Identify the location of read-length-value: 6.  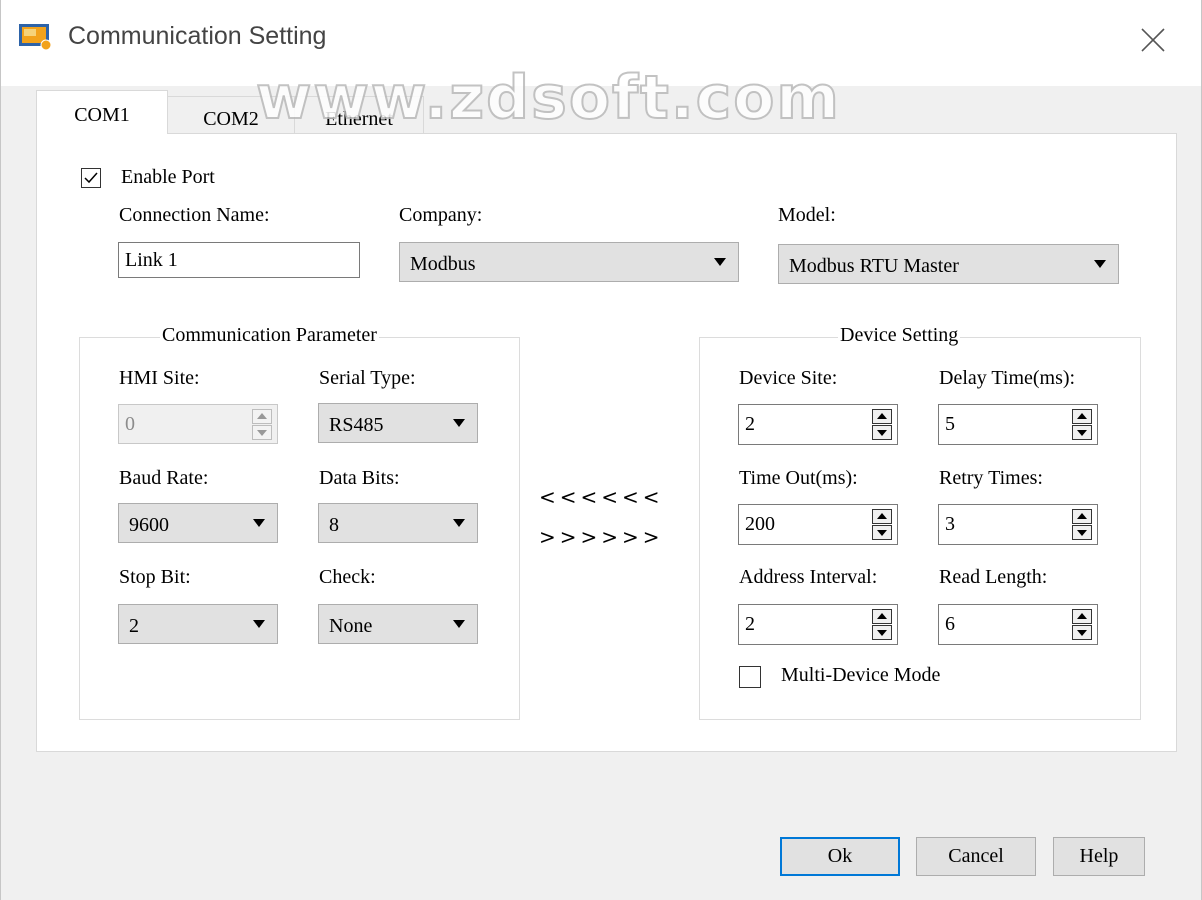
(950, 624).